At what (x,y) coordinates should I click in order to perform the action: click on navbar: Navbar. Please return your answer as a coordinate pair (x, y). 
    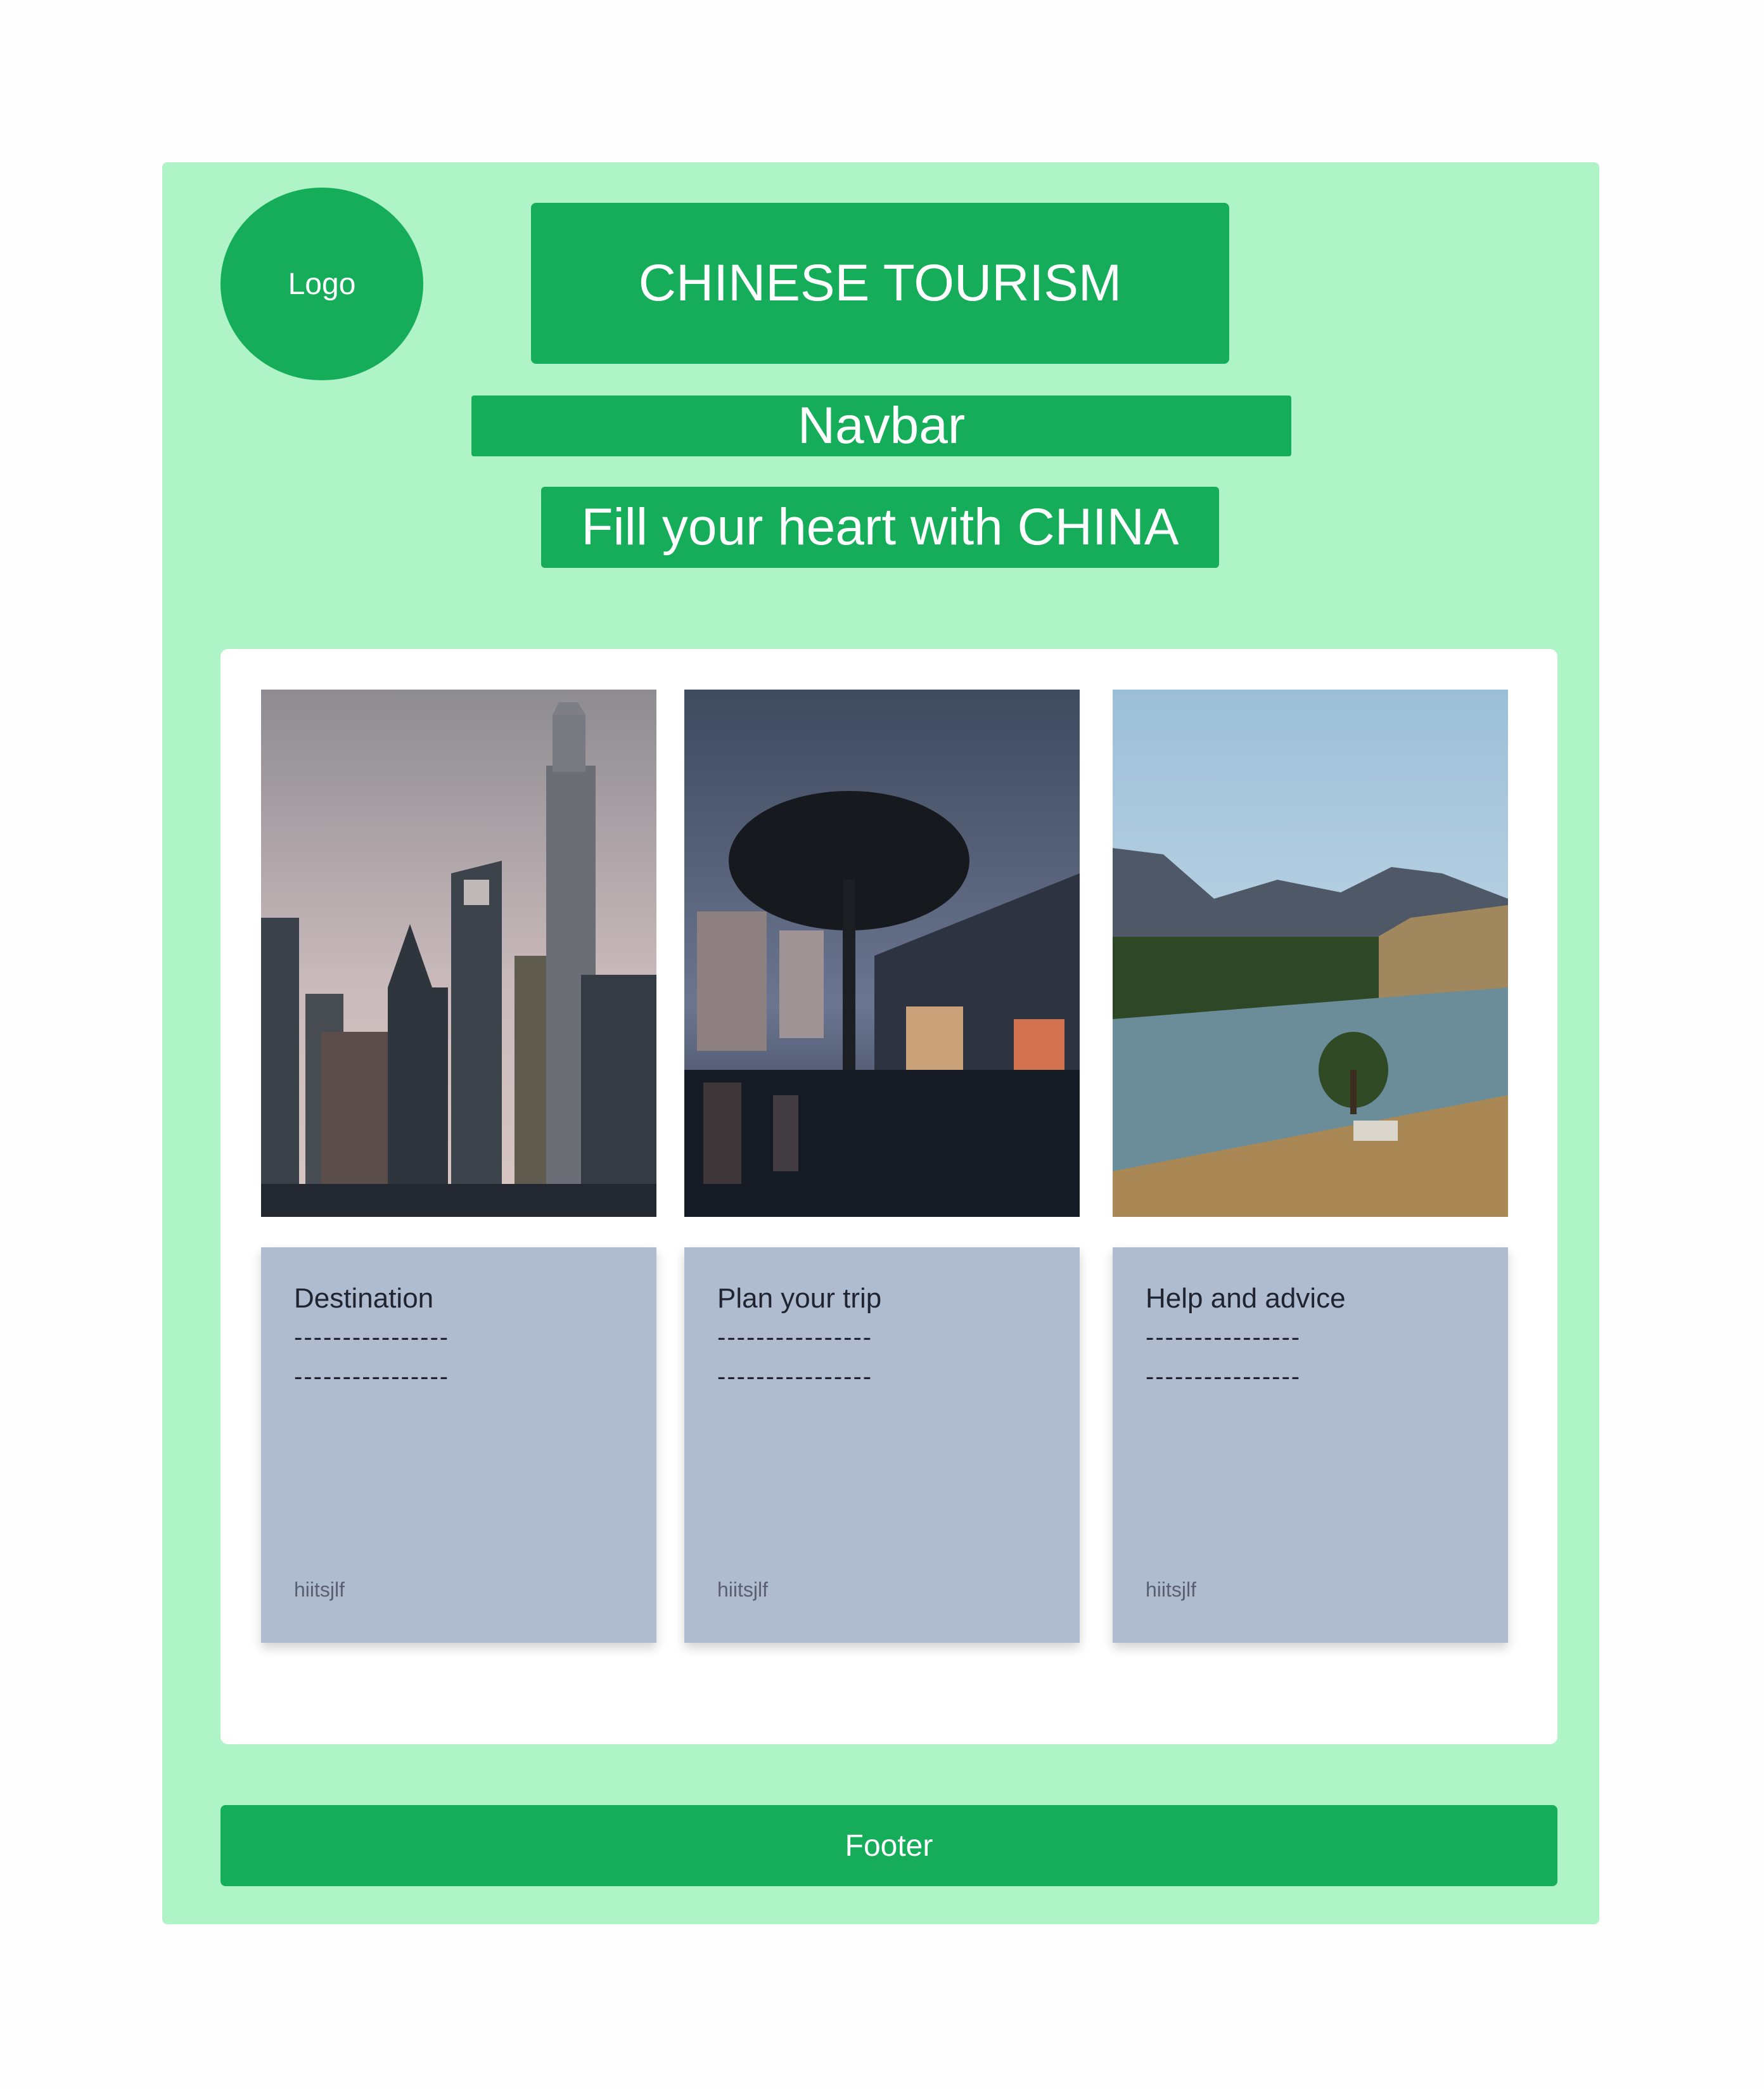
    Looking at the image, I should click on (881, 426).